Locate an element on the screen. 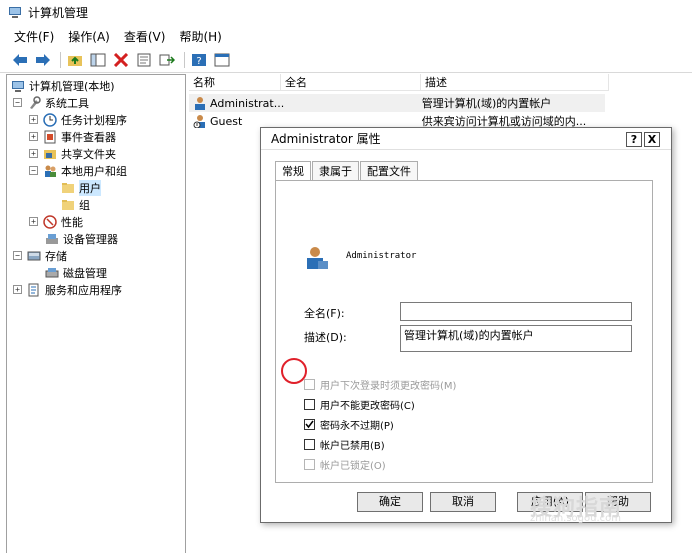 The width and height of the screenshot is (692, 553). tree-item-event-viewer: + 事件查看器 is located at coordinates (72, 136).